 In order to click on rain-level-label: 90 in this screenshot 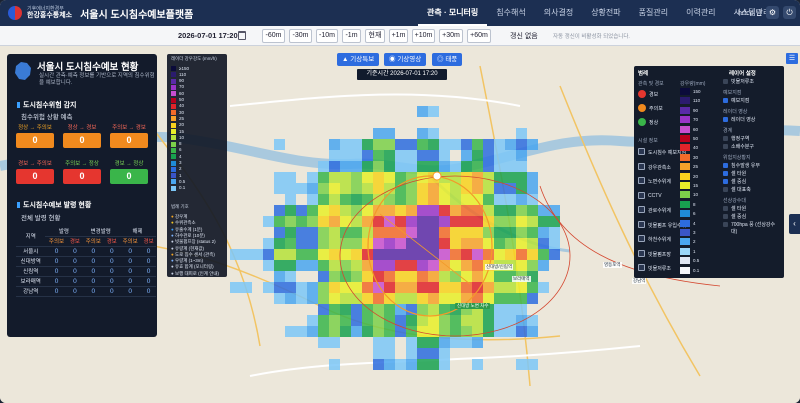, I will do `click(696, 110)`.